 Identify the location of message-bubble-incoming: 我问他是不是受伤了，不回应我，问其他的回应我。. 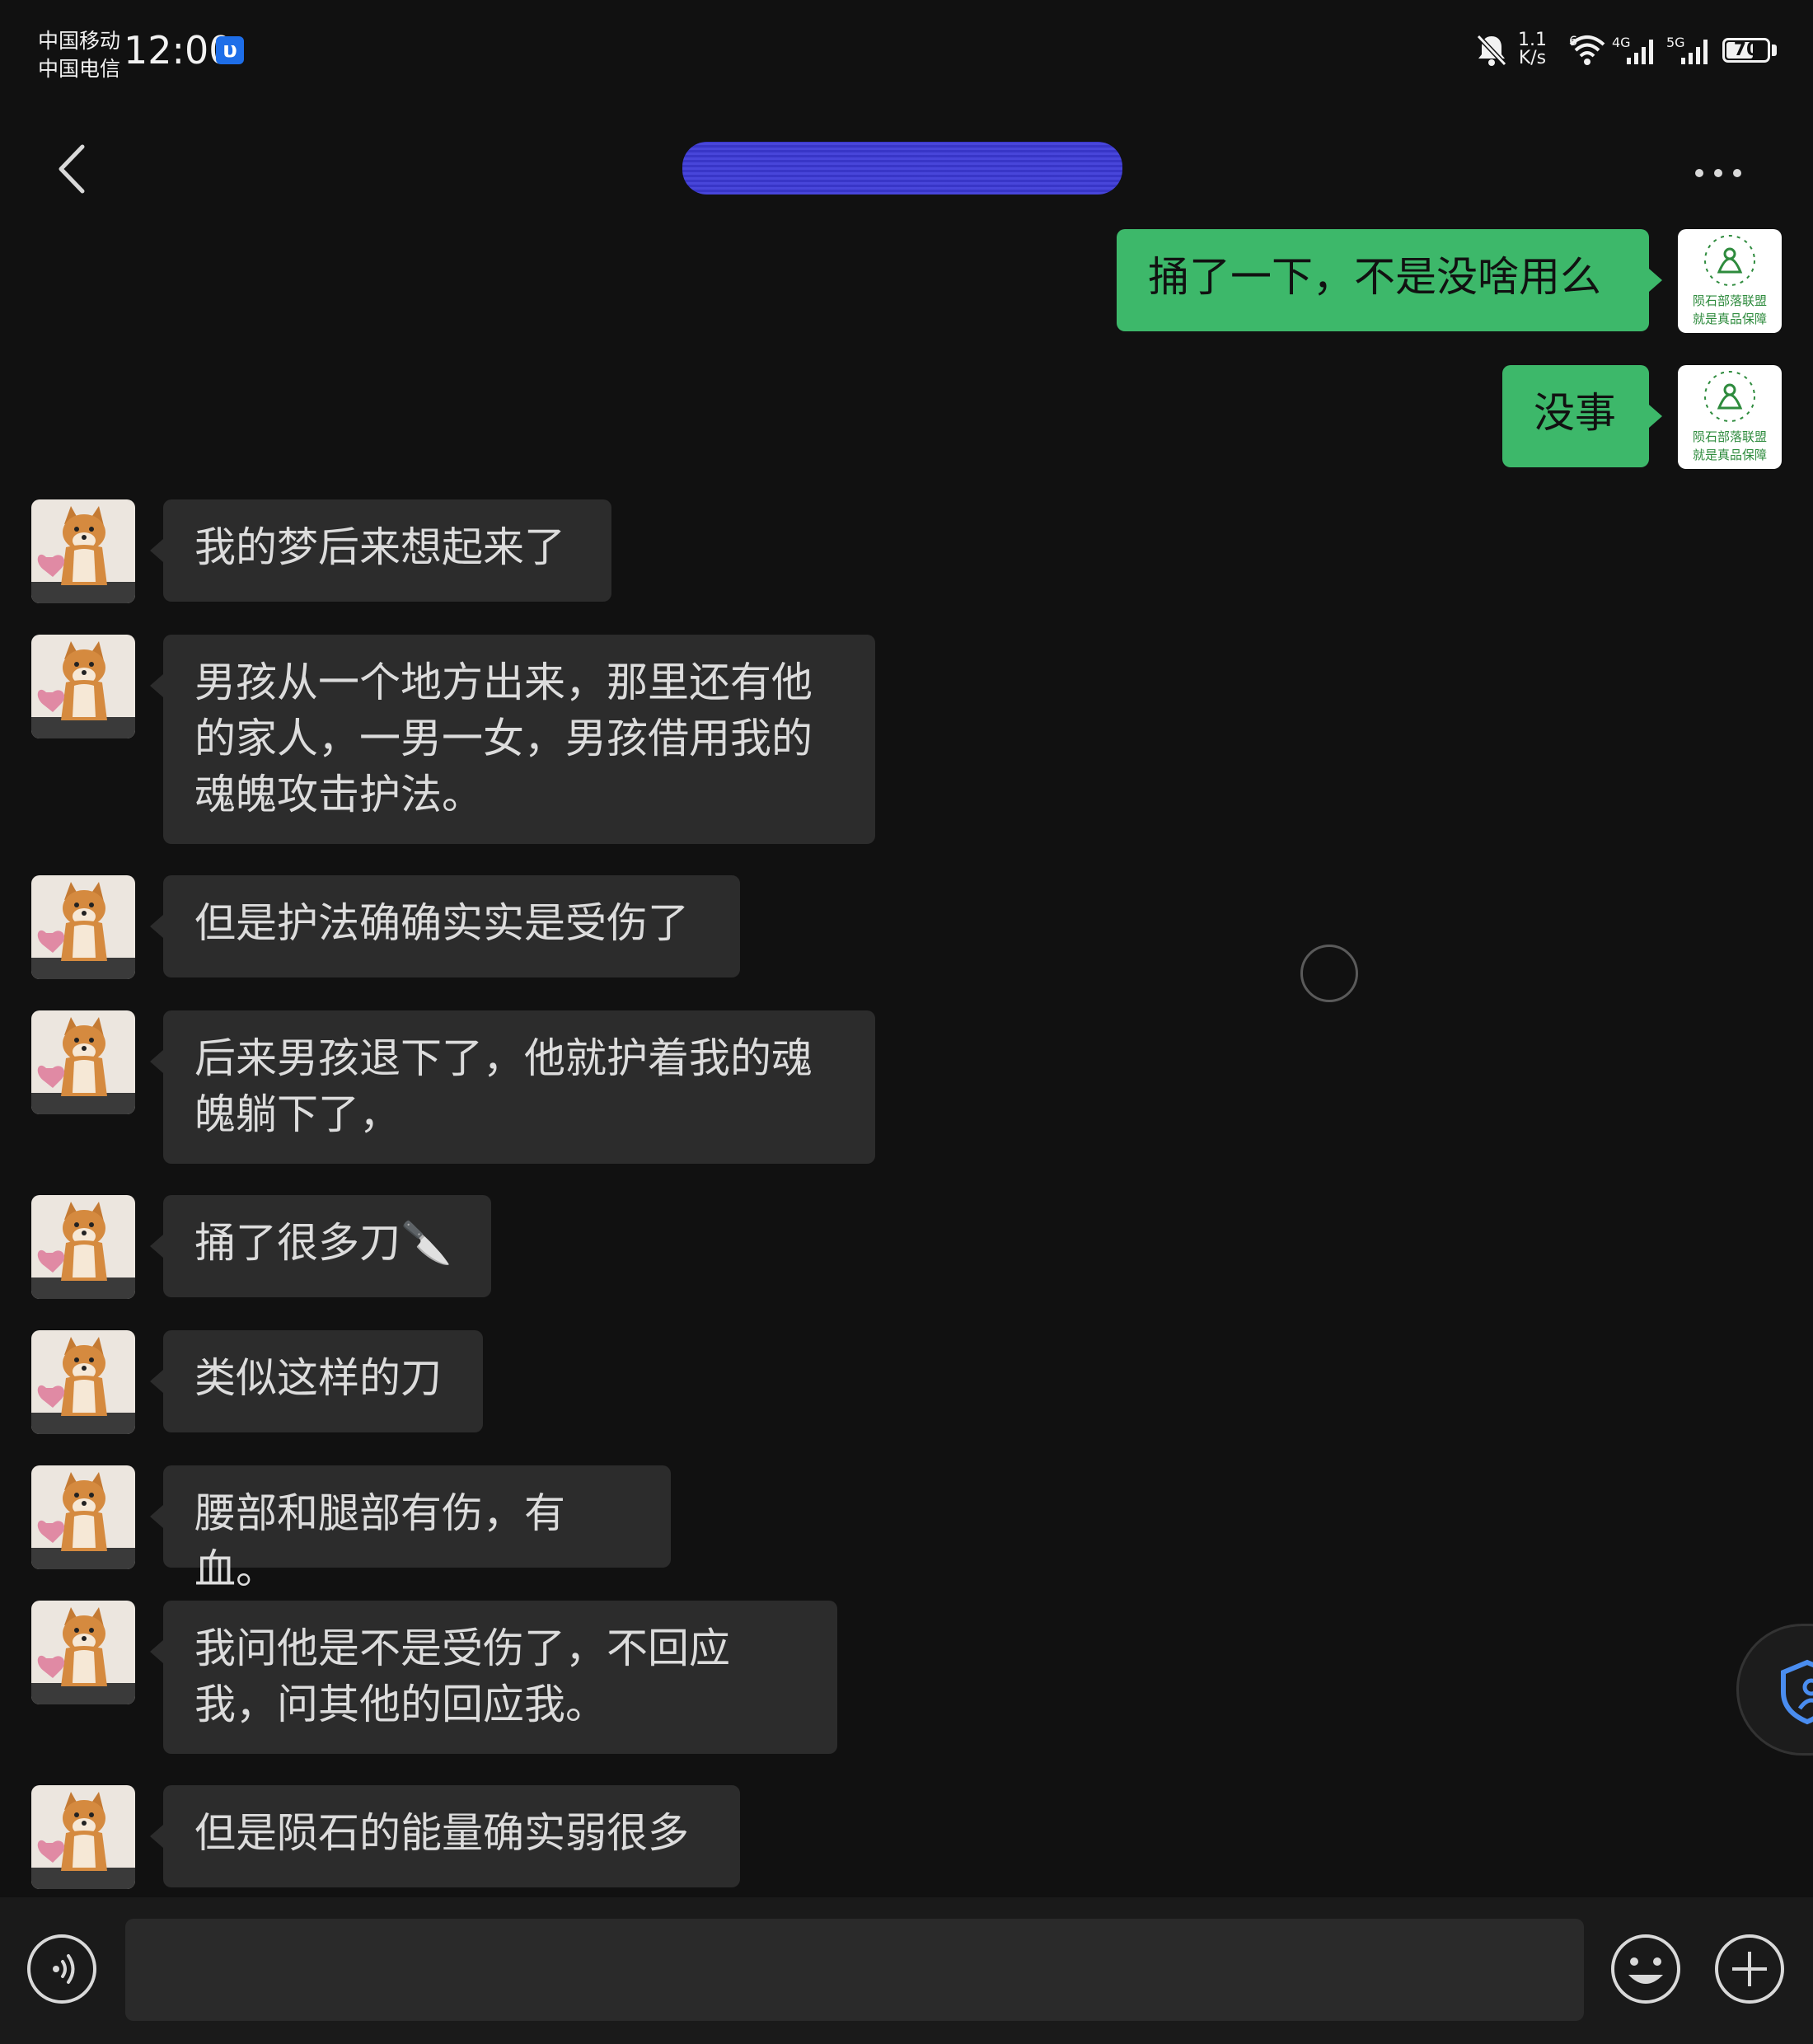
(500, 1677).